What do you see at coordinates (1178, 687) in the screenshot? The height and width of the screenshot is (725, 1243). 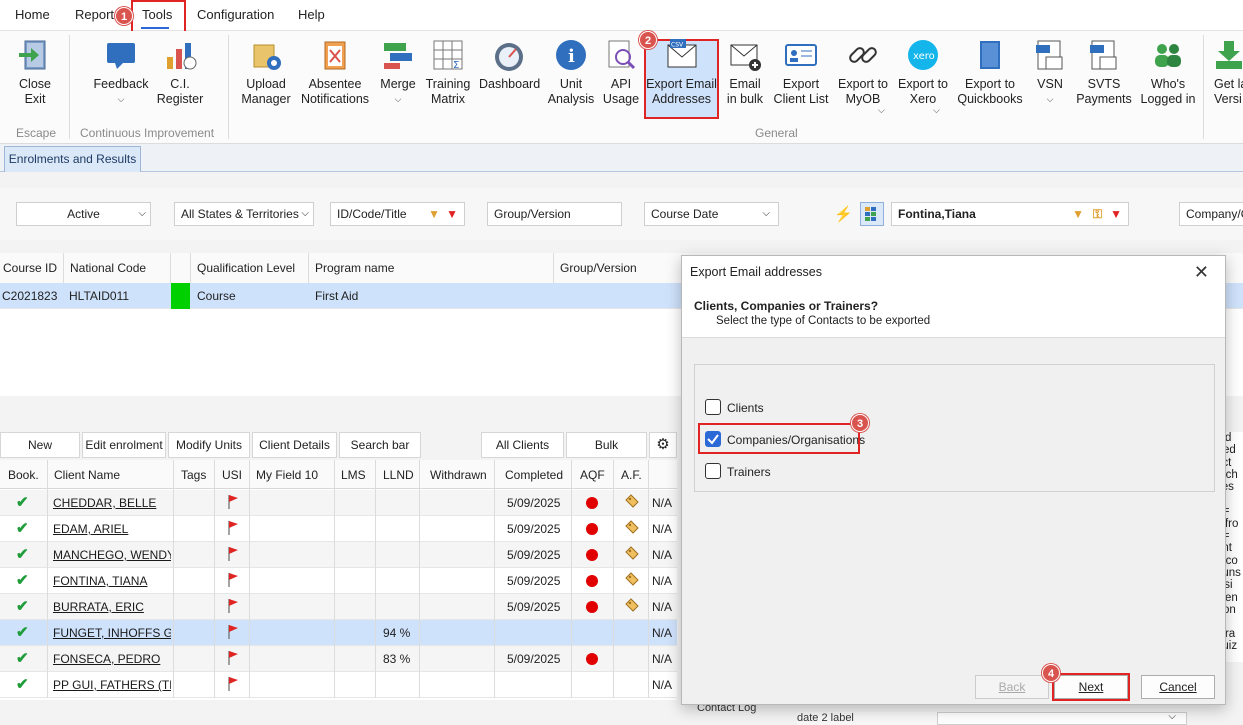 I see `cancel-button: Cancel` at bounding box center [1178, 687].